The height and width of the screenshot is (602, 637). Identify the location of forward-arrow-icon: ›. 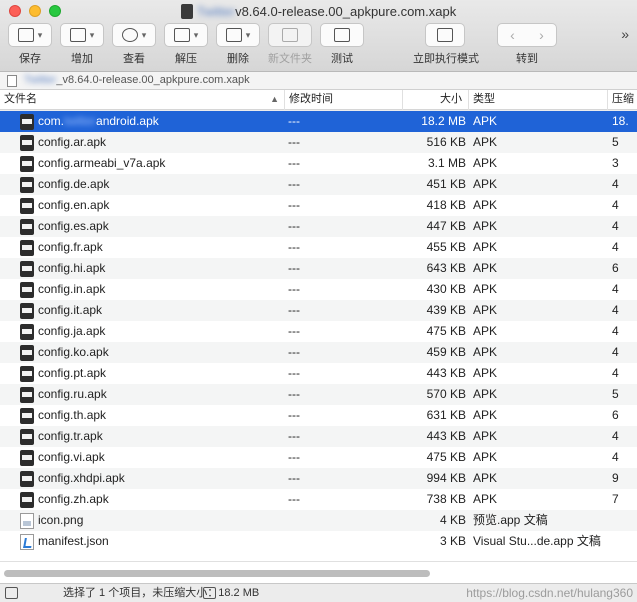
(541, 35).